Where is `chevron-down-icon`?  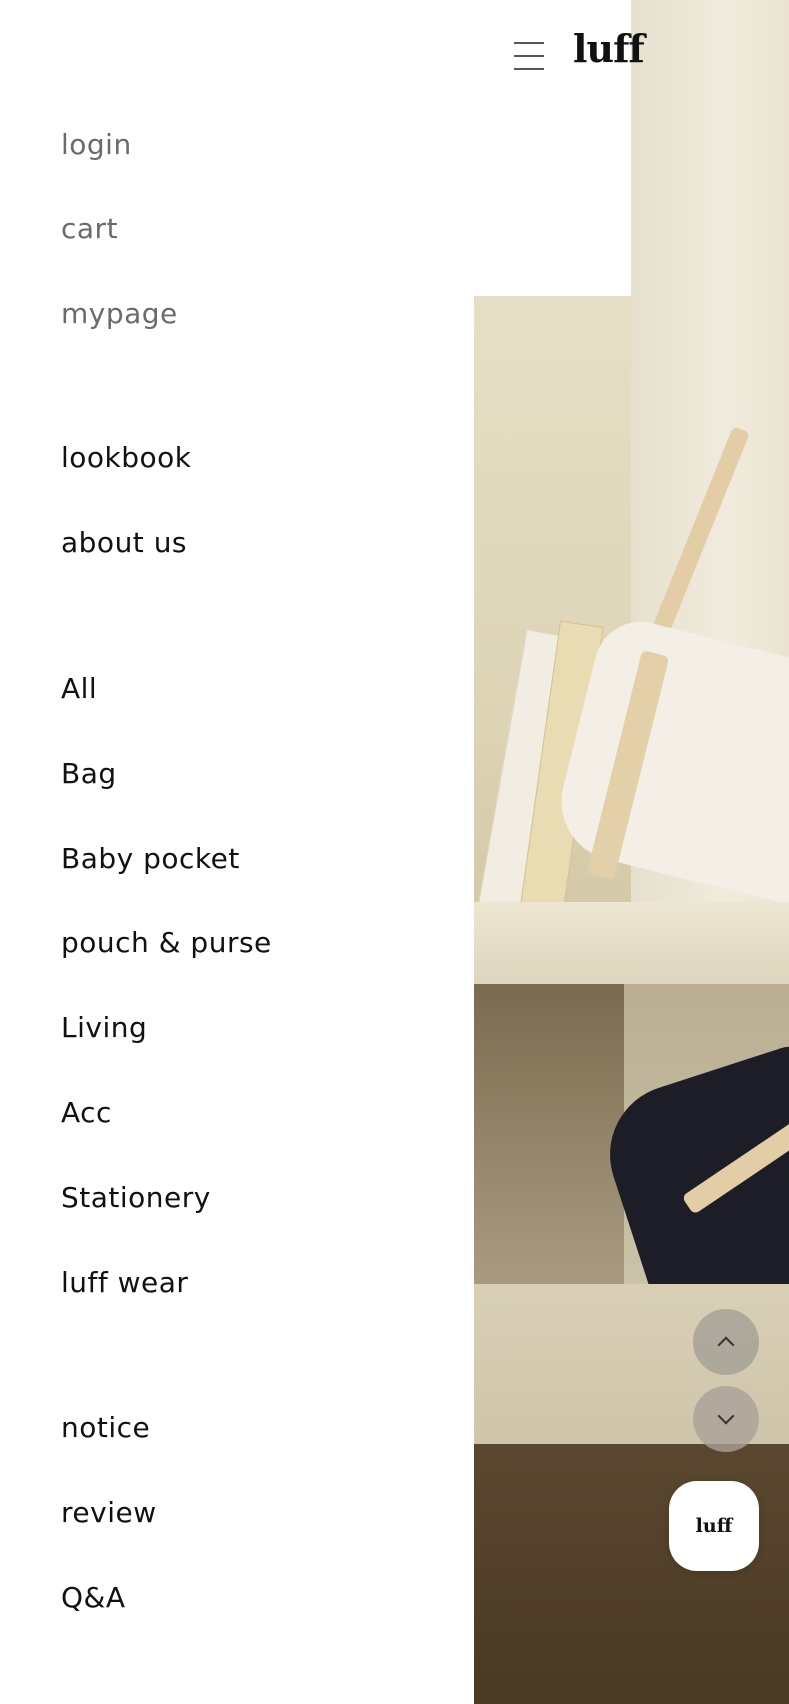 chevron-down-icon is located at coordinates (726, 1416).